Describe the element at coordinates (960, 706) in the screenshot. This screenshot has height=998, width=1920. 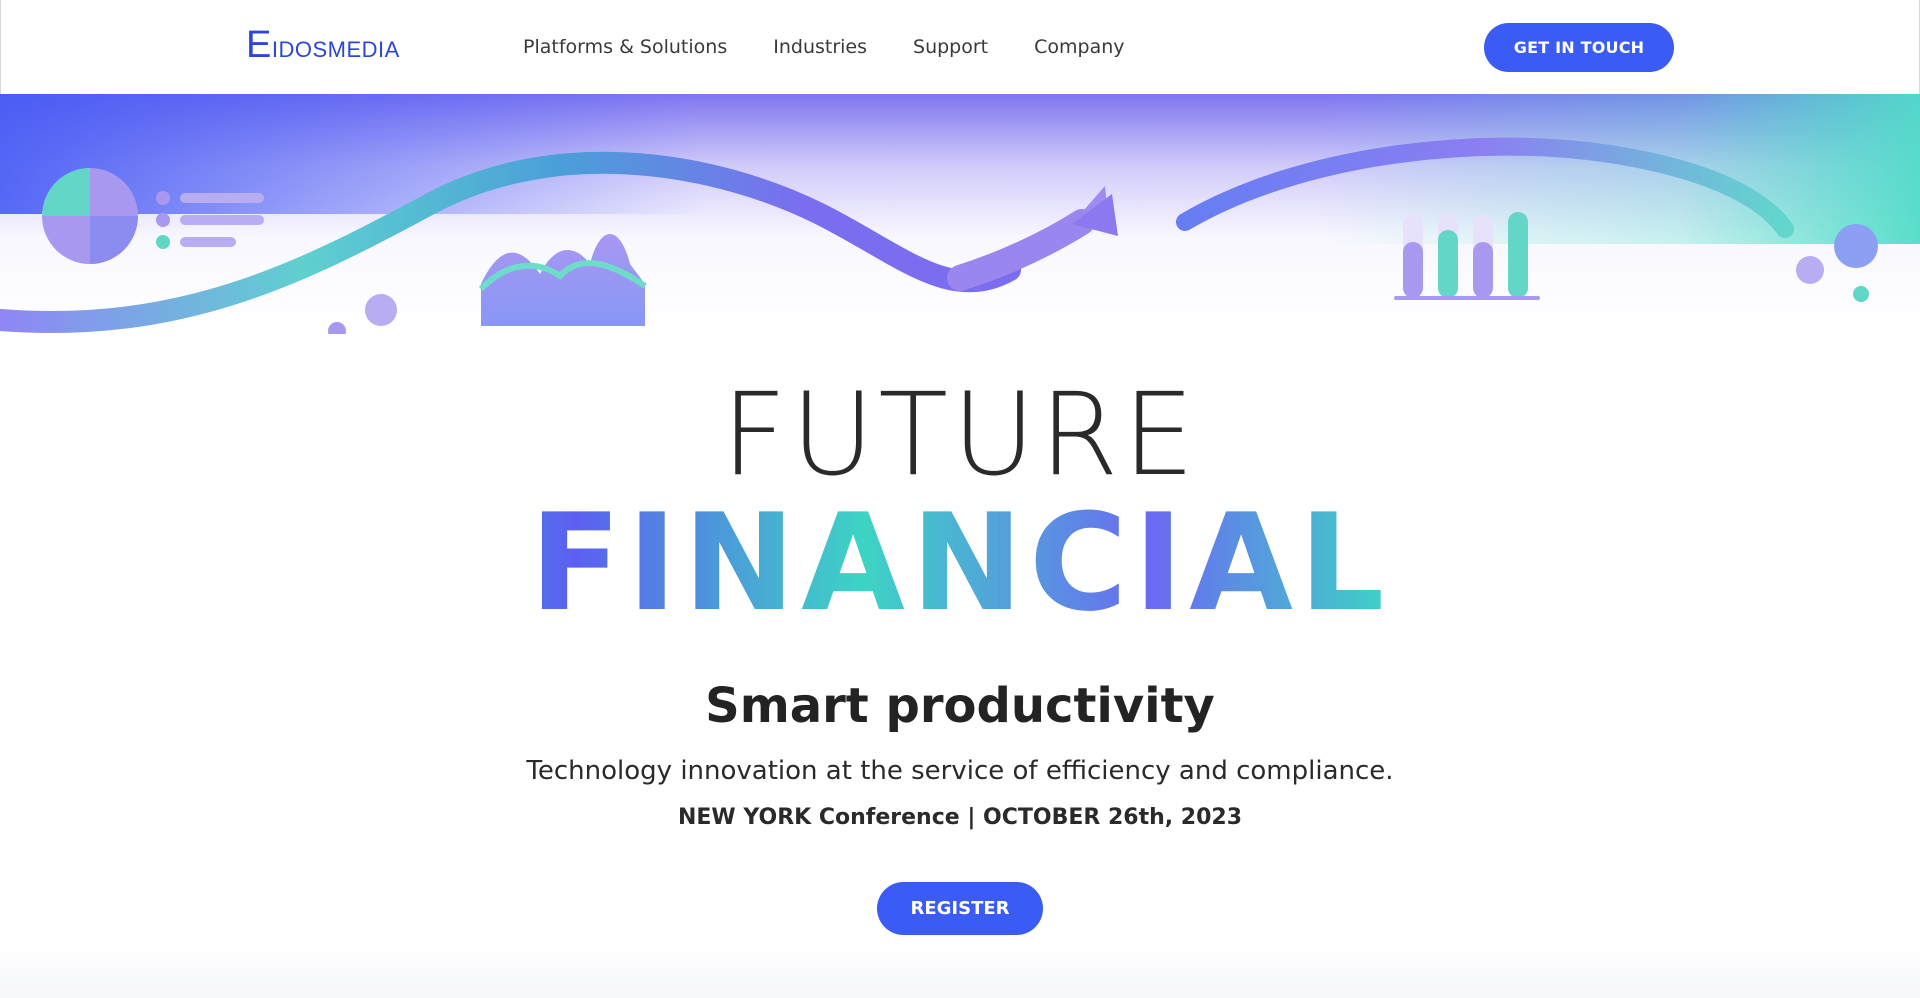
I see `hero-heading: Smart productivity` at that location.